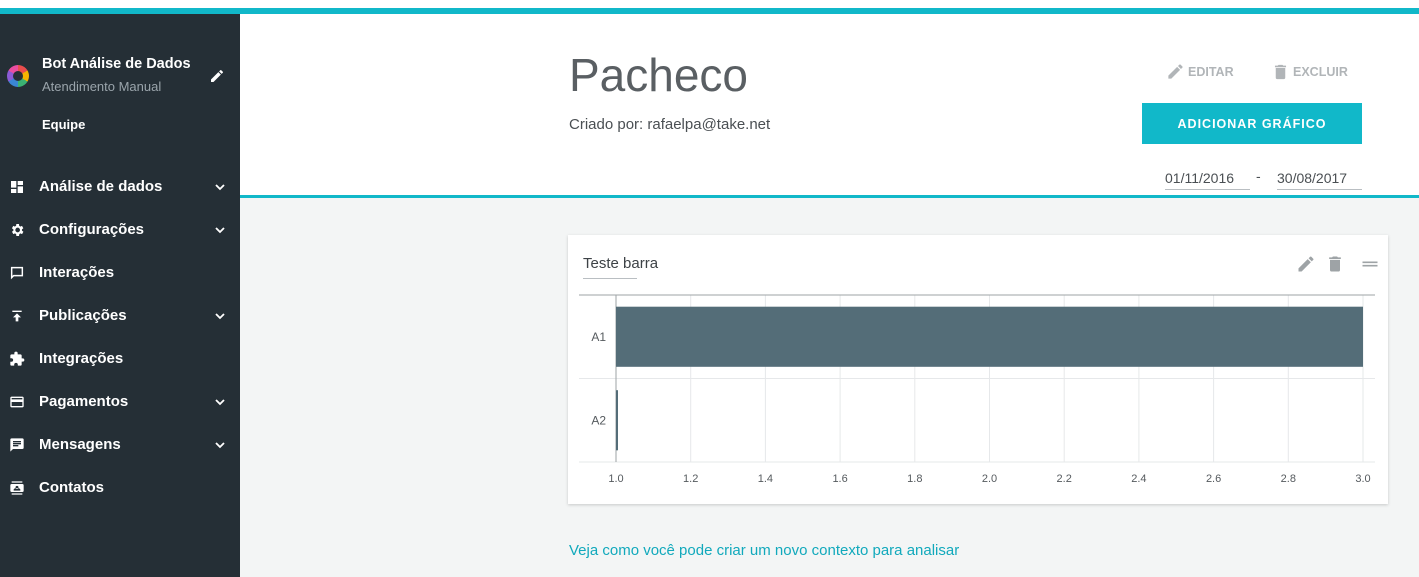 The width and height of the screenshot is (1419, 577). Describe the element at coordinates (71, 487) in the screenshot. I see `sidebar-item-label: Contatos` at that location.